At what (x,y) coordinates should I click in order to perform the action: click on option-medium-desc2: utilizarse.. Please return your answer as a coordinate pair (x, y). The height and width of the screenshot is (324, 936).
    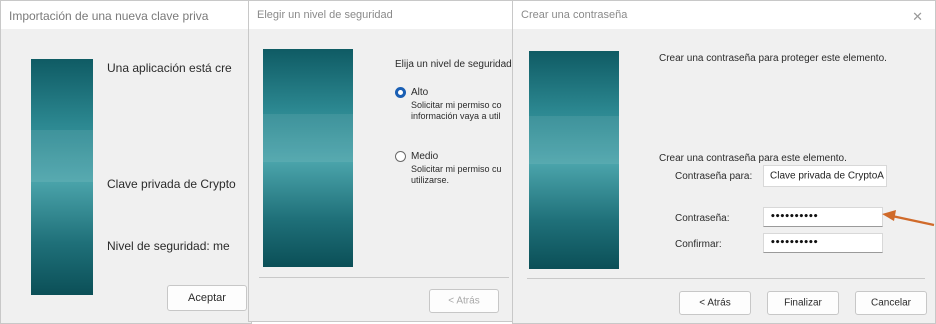
    Looking at the image, I should click on (430, 180).